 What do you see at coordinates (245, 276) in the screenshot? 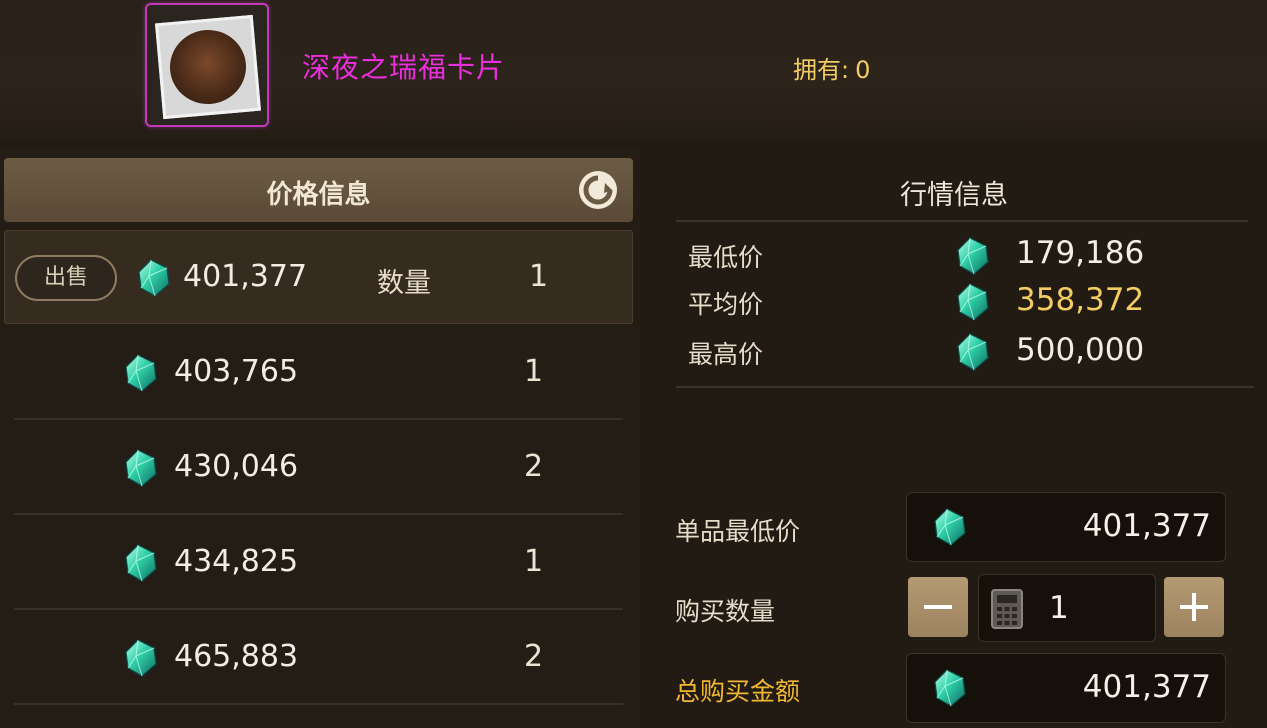
I see `listing-price: 401,377` at bounding box center [245, 276].